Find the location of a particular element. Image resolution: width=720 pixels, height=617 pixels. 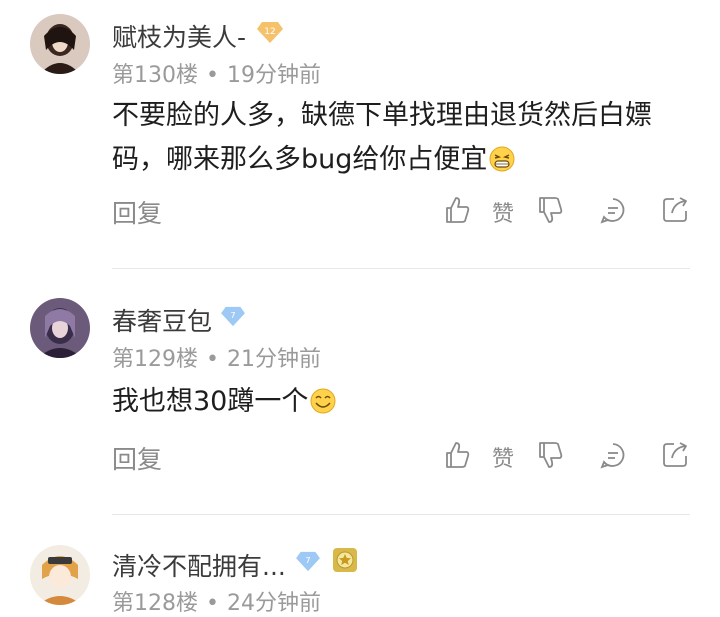

comment-meta: 第130楼 • 19分钟前 is located at coordinates (216, 73).